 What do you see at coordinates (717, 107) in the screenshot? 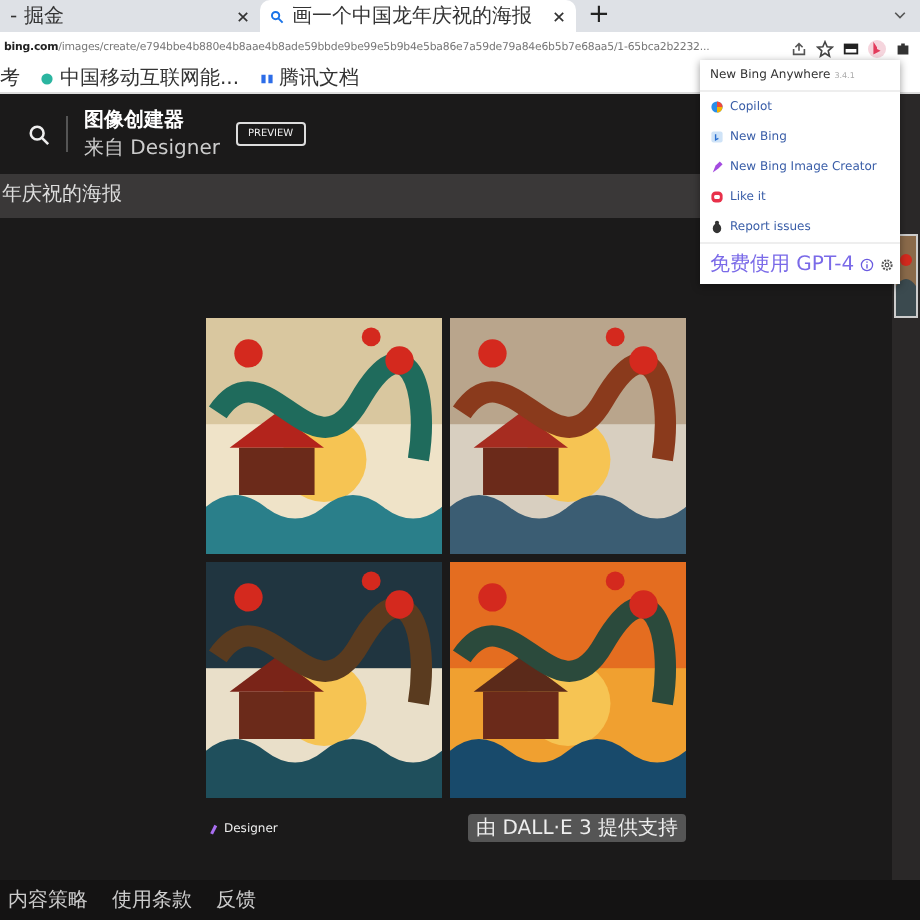
I see `copilot-icon` at bounding box center [717, 107].